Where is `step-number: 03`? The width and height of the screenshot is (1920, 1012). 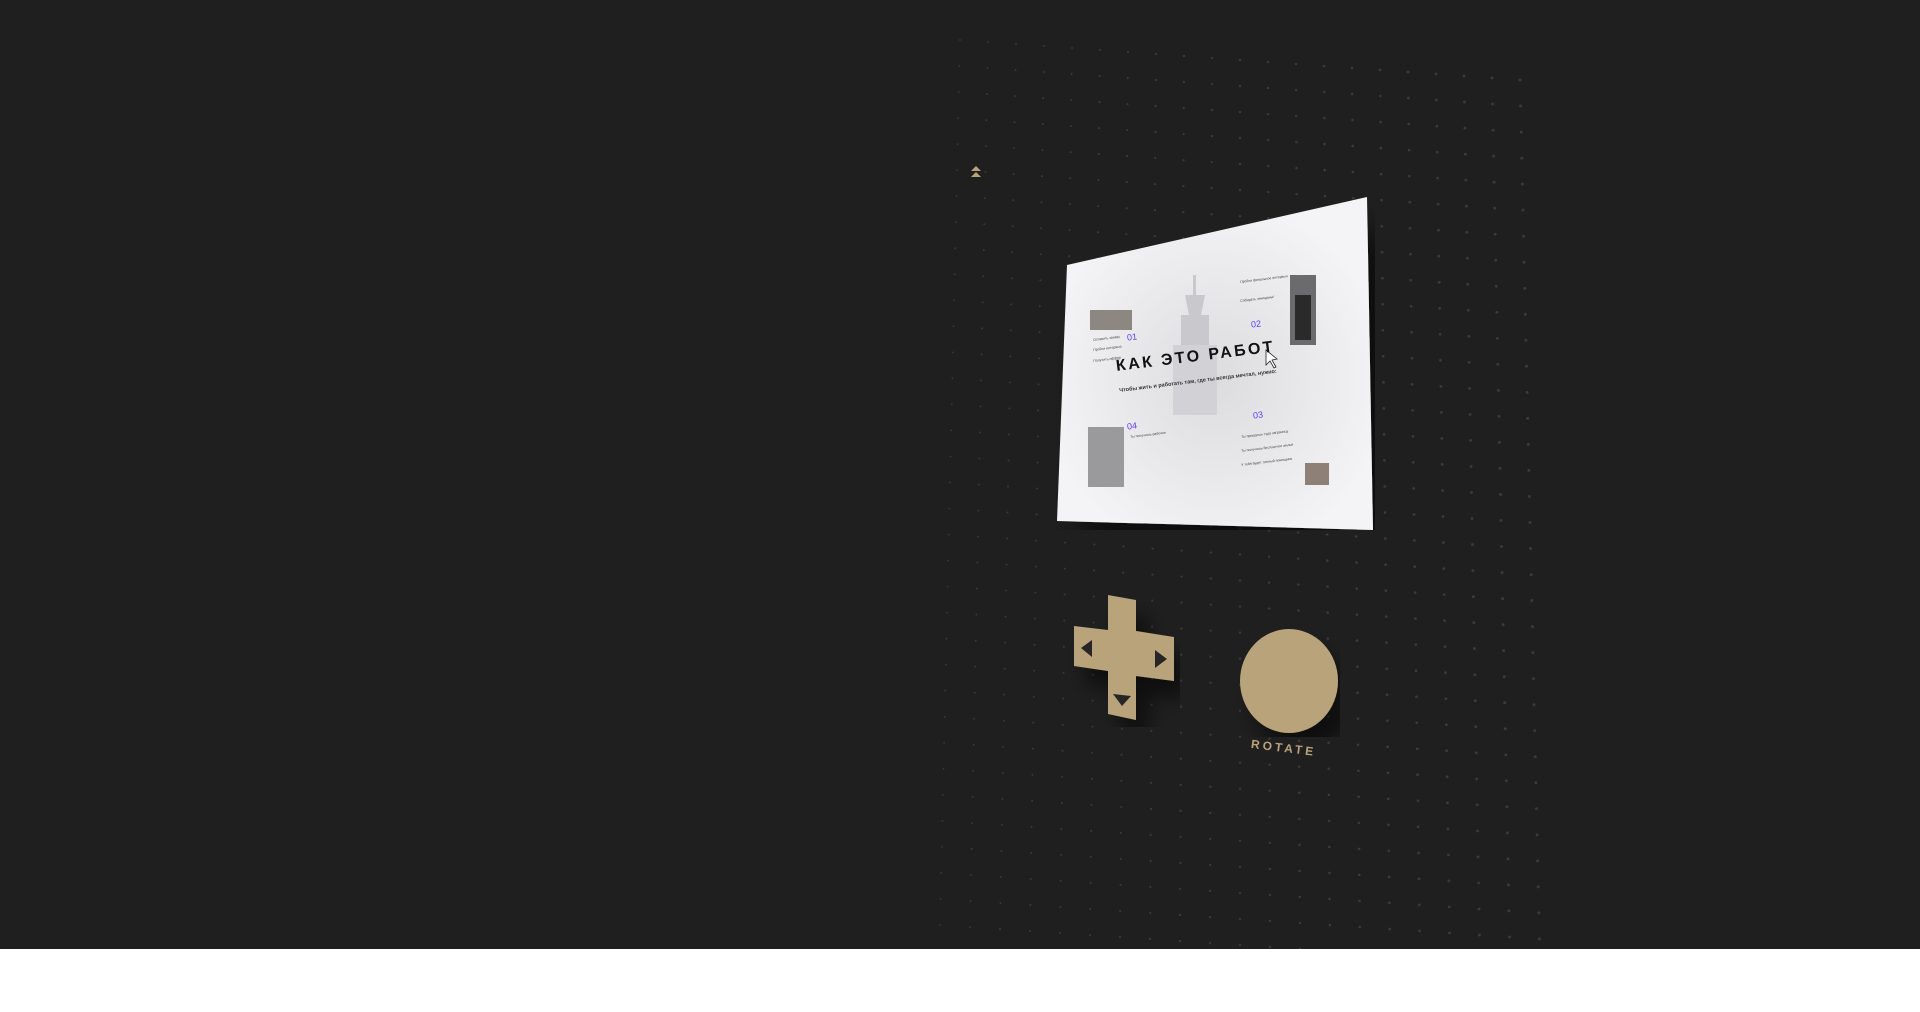 step-number: 03 is located at coordinates (1258, 415).